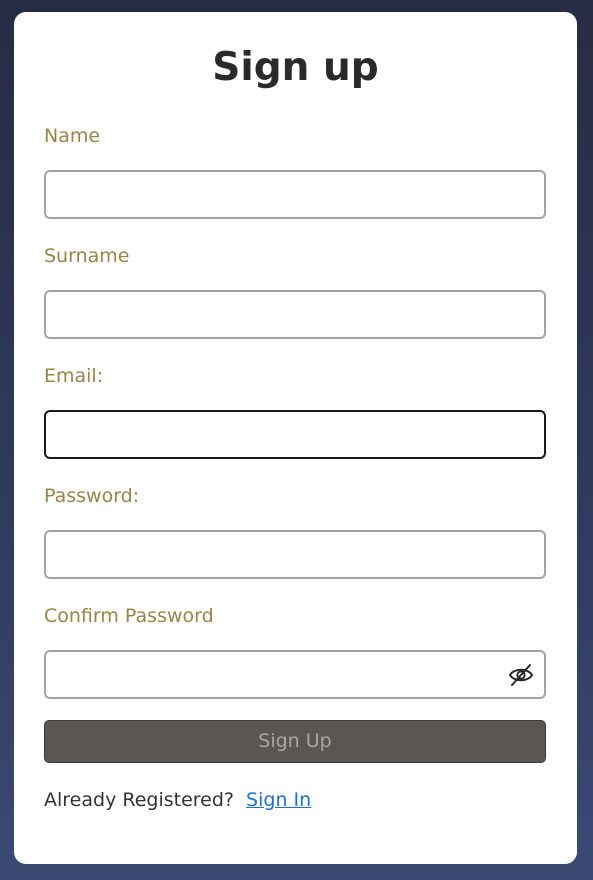 The image size is (593, 880). I want to click on password-input, so click(295, 554).